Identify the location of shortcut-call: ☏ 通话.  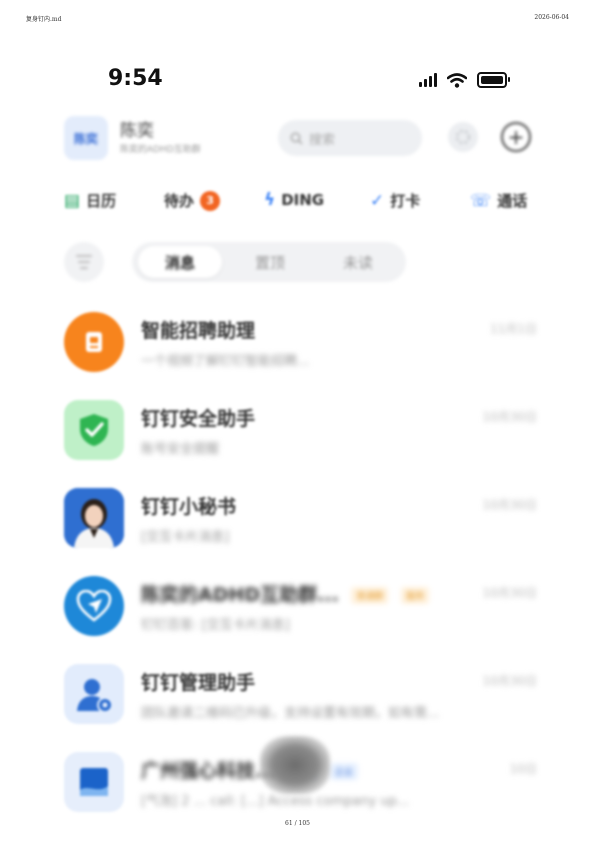
(498, 200).